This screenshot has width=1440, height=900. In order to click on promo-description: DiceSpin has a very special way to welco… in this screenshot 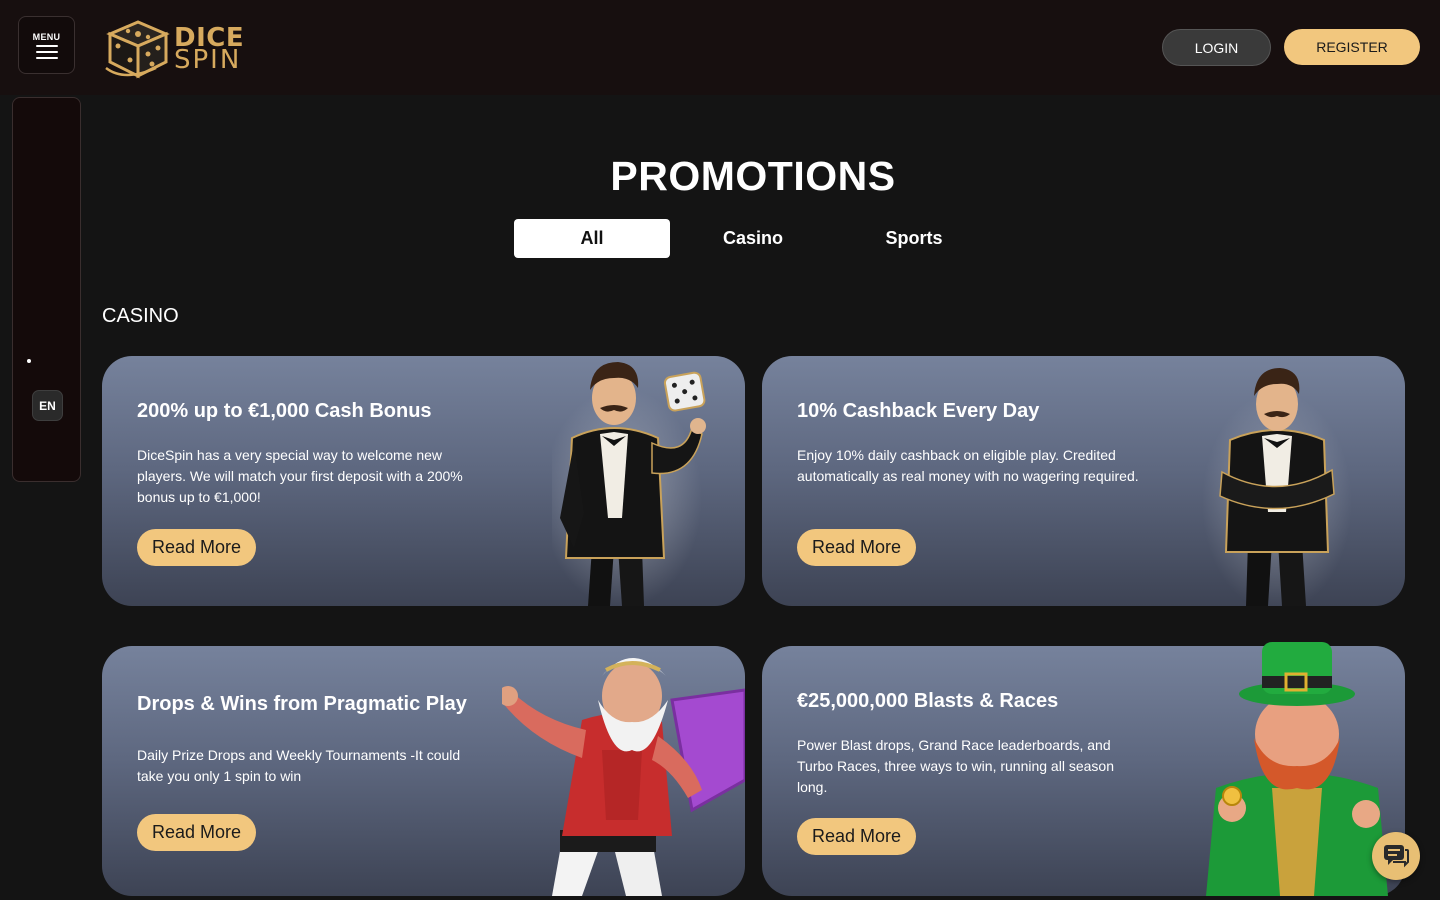, I will do `click(300, 476)`.